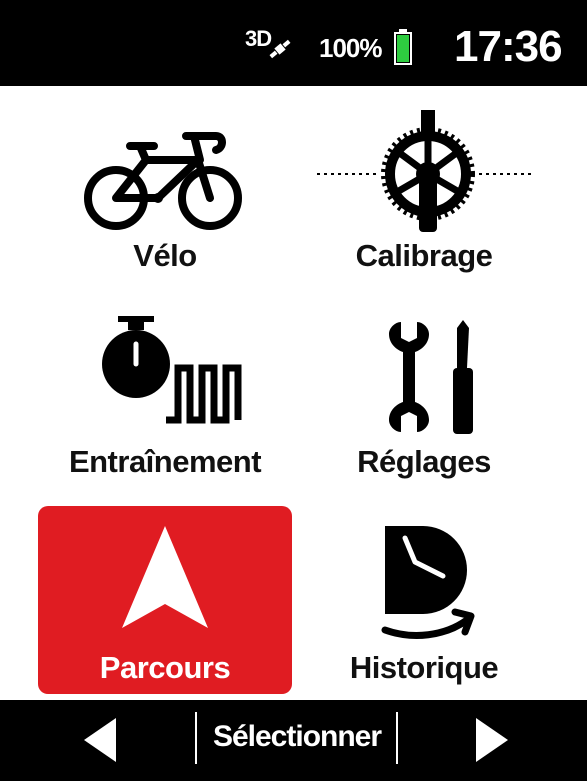 Image resolution: width=587 pixels, height=781 pixels. I want to click on menu-item-training: Entraînement, so click(165, 402).